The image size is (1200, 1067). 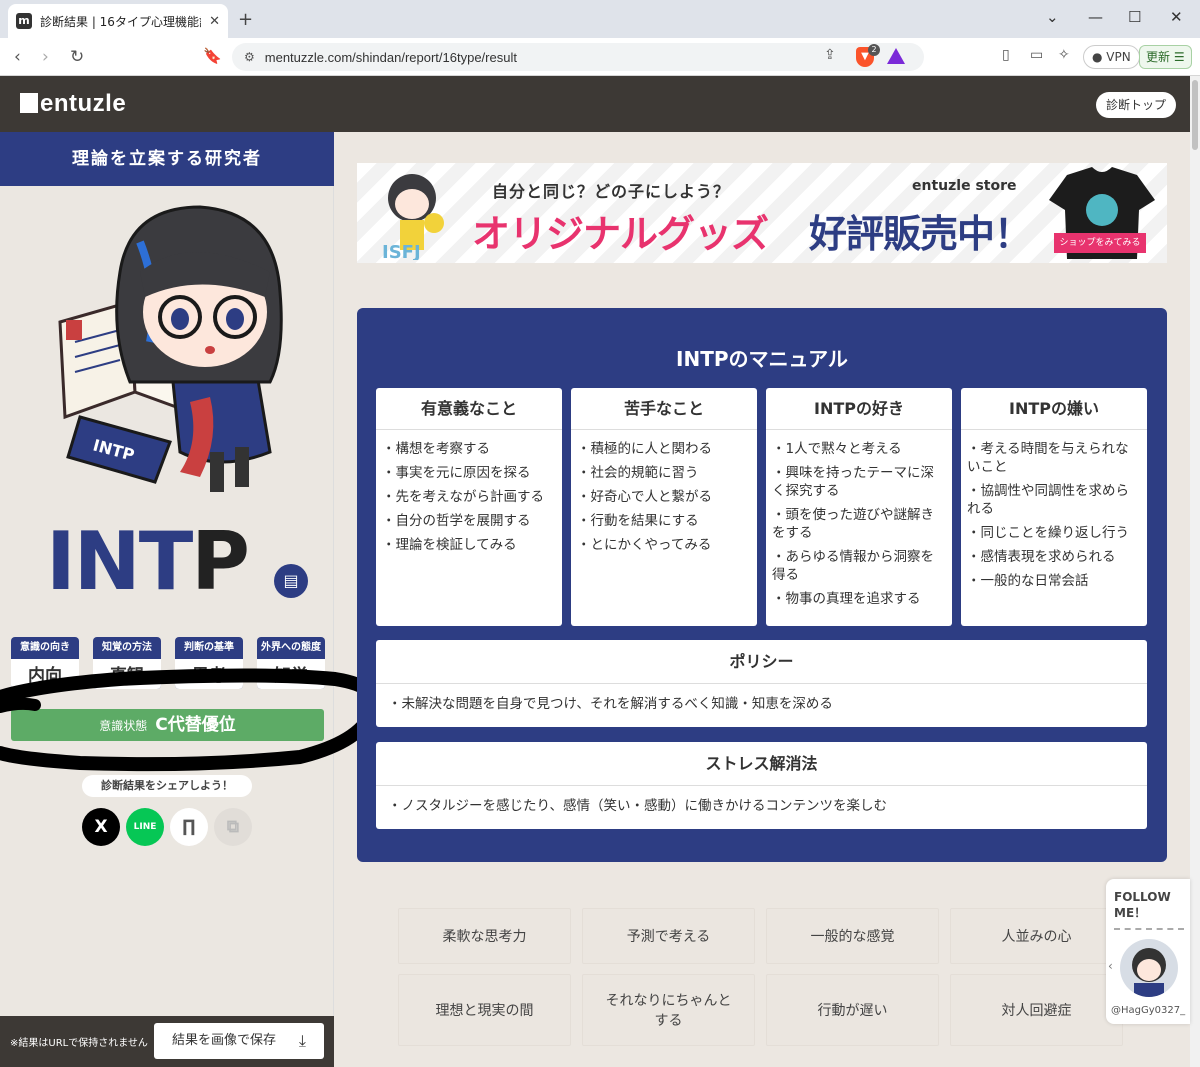 I want to click on banner-headline-navy: 好評販売中！, so click(x=920, y=234).